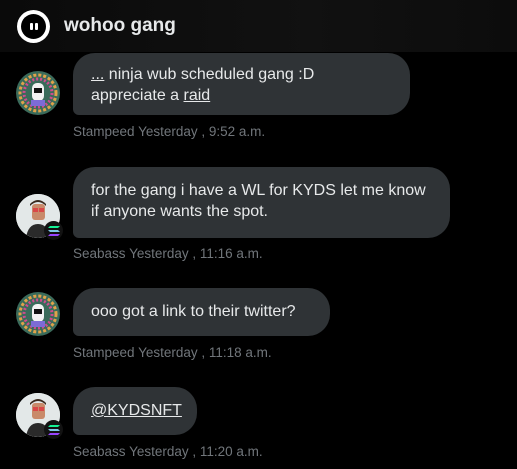 This screenshot has width=517, height=469. I want to click on message-bubble: ooo got a link to their twitter?, so click(201, 312).